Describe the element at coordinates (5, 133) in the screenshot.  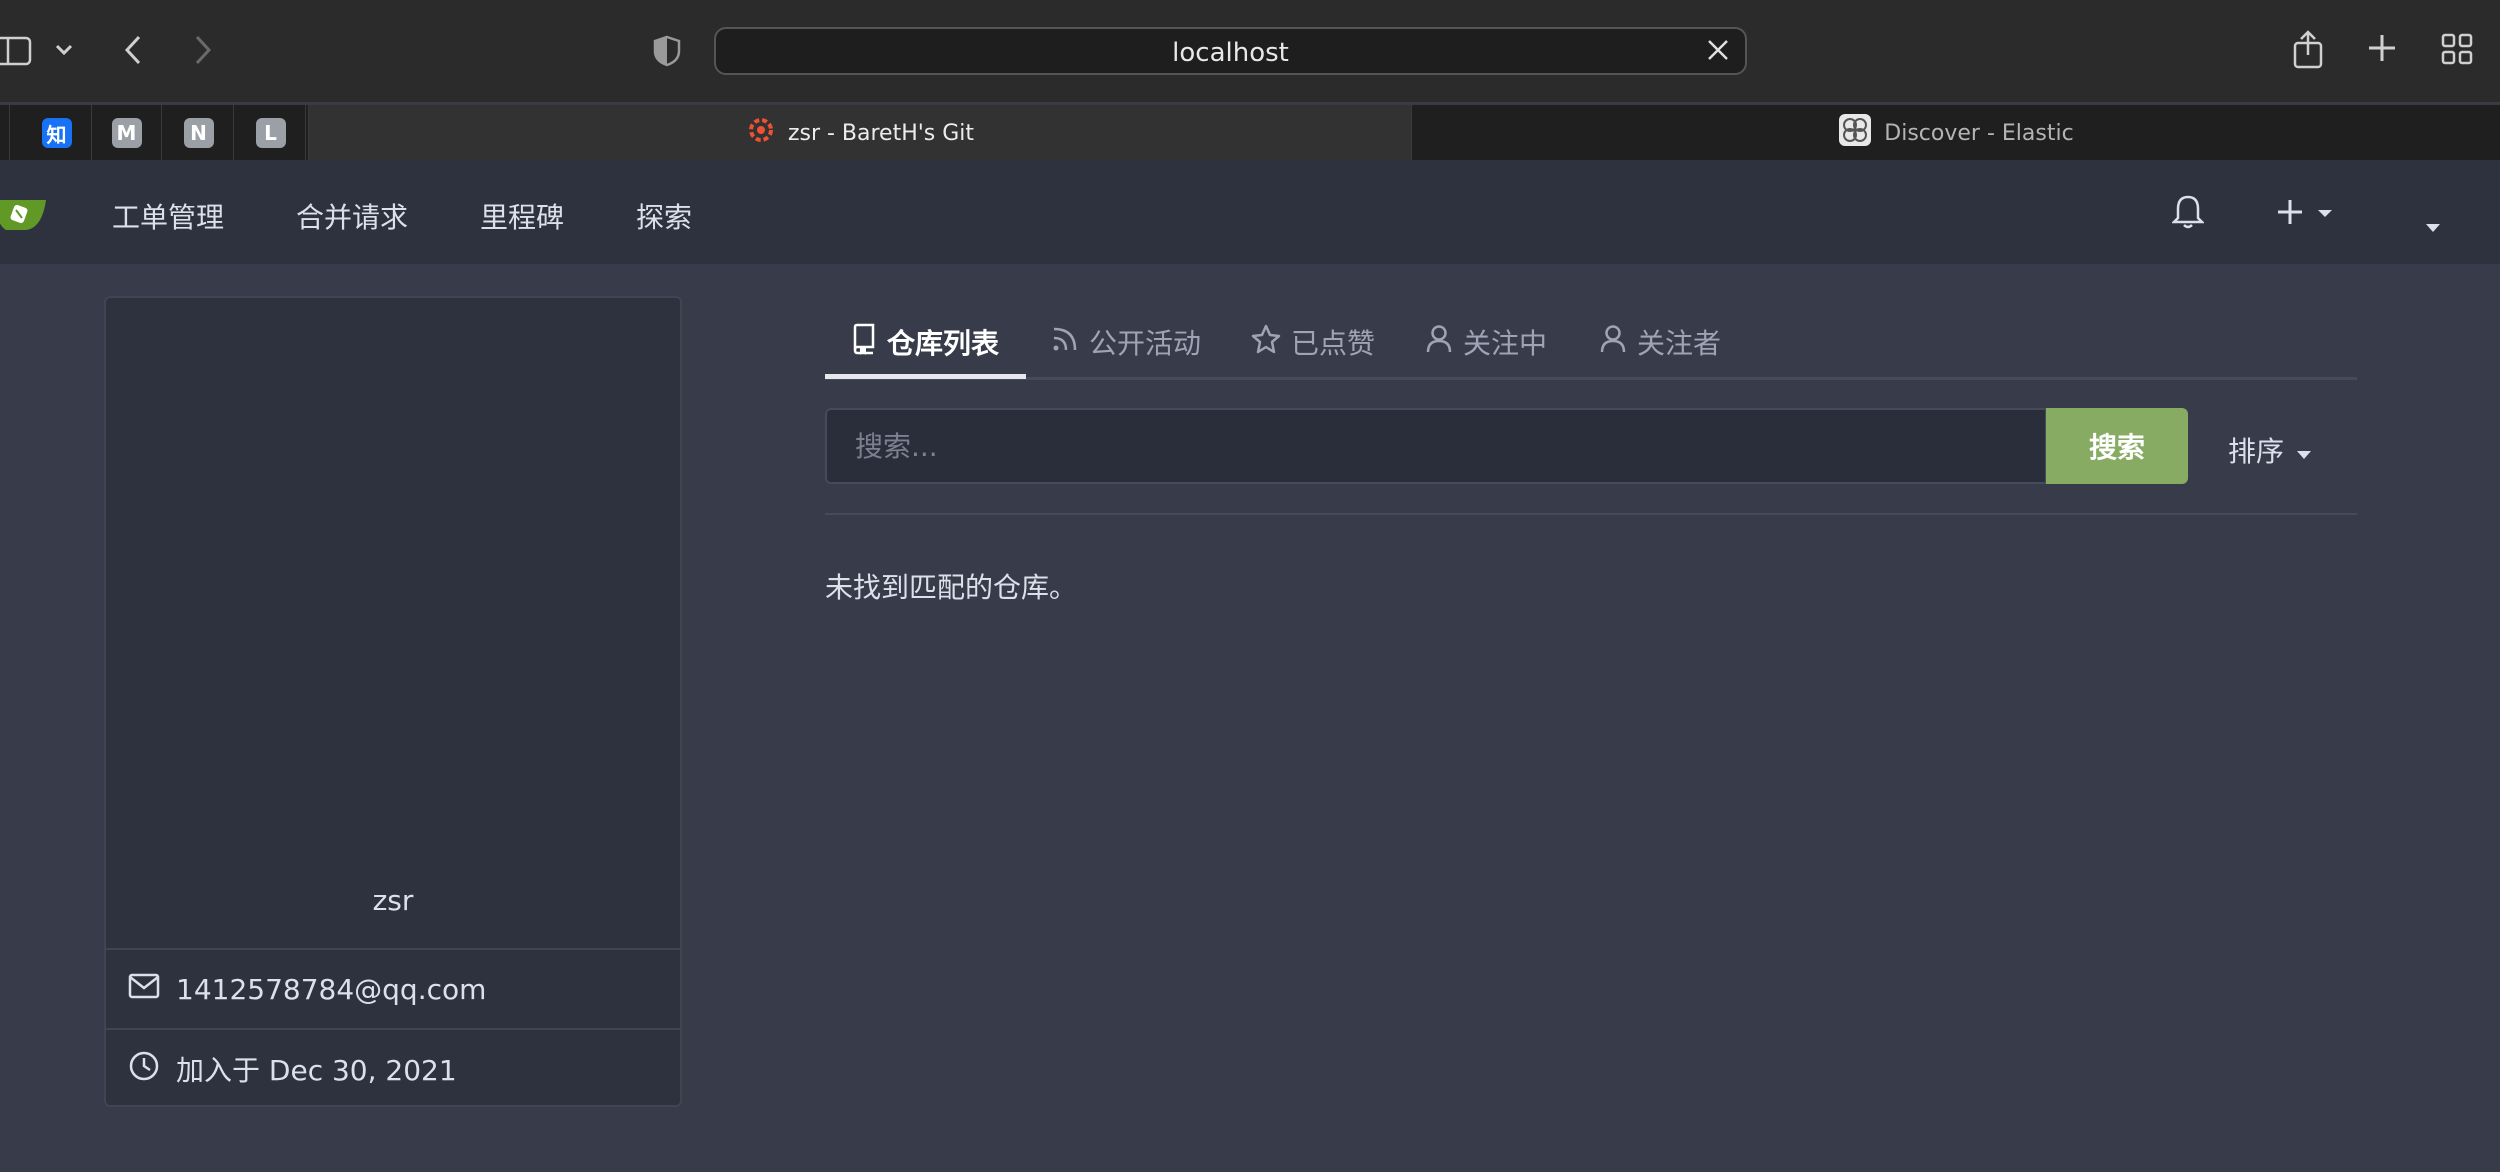
I see `pinned-tab-partial` at that location.